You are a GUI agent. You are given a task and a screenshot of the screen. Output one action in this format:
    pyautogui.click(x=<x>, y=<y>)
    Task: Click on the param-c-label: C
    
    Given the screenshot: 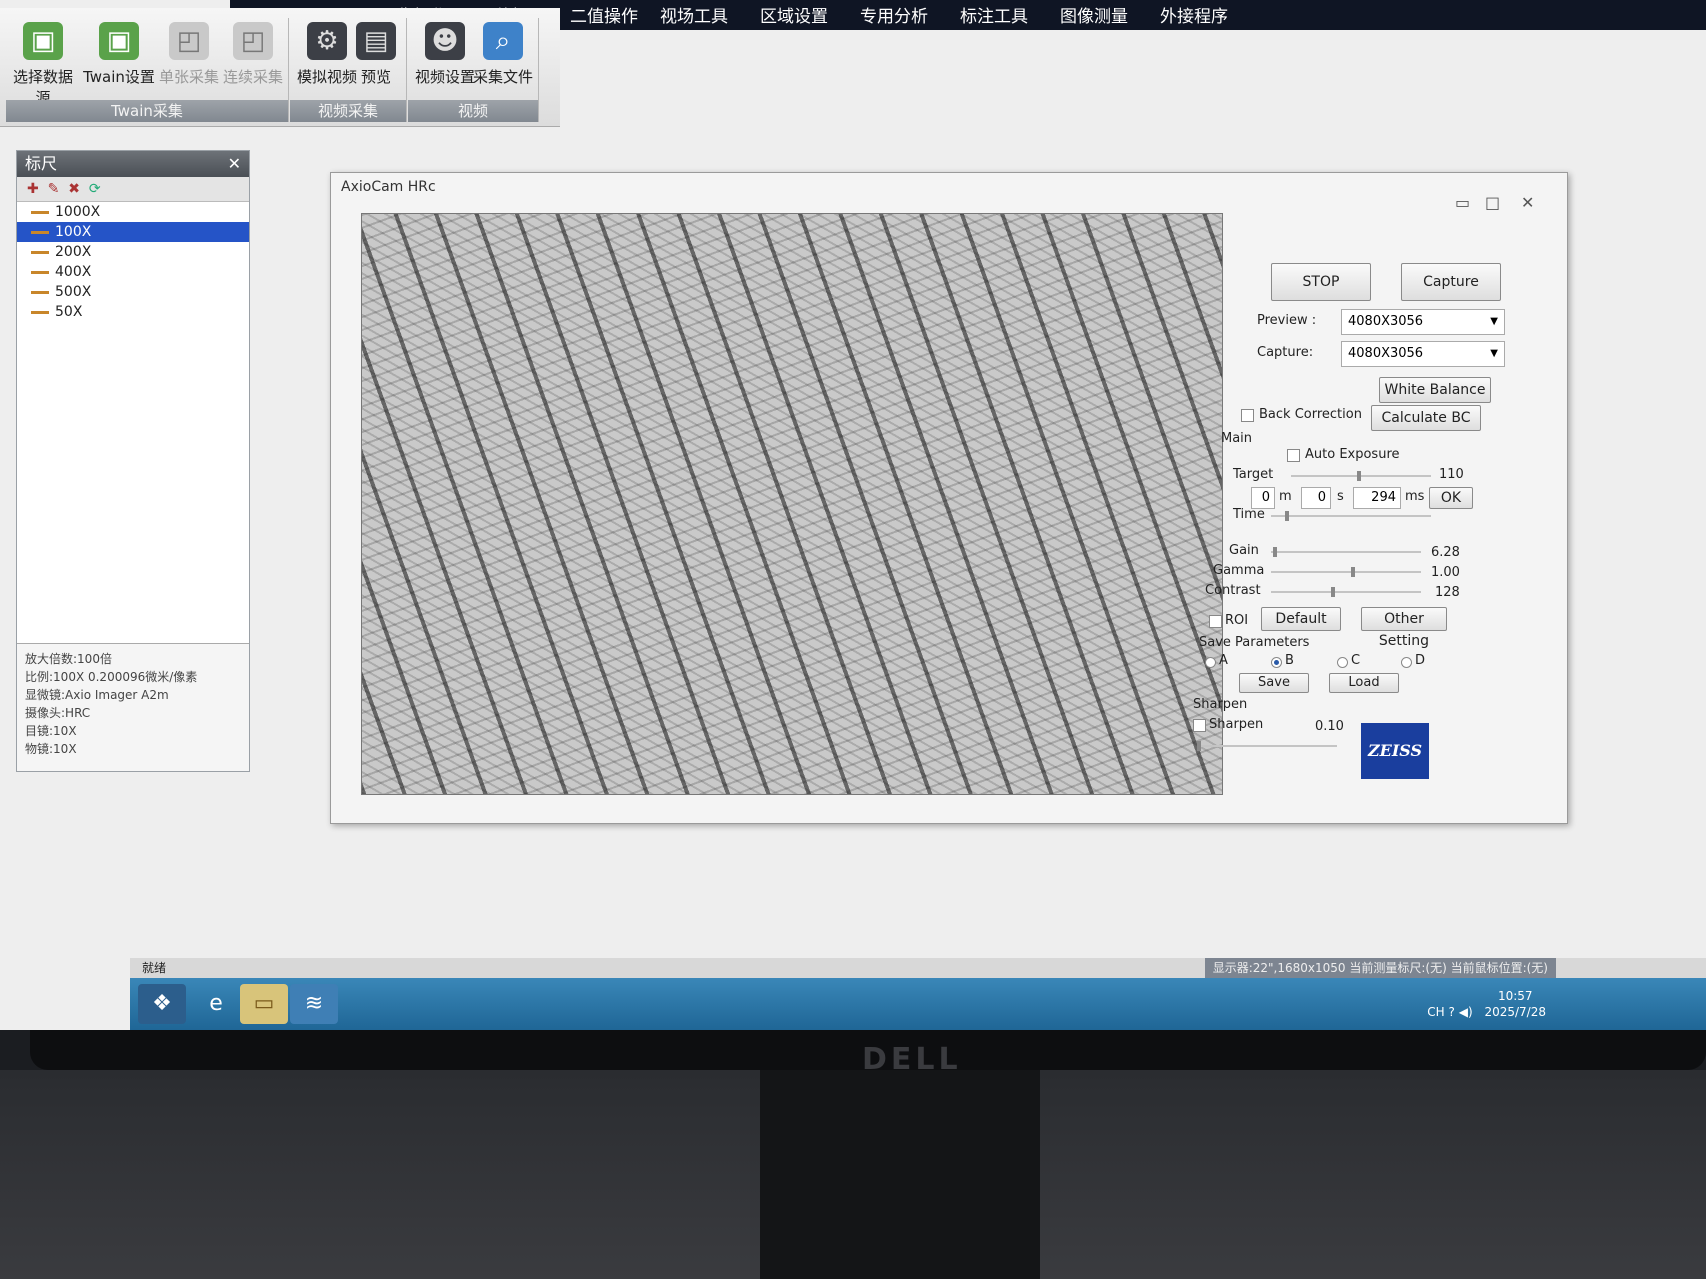 What is the action you would take?
    pyautogui.click(x=1356, y=660)
    